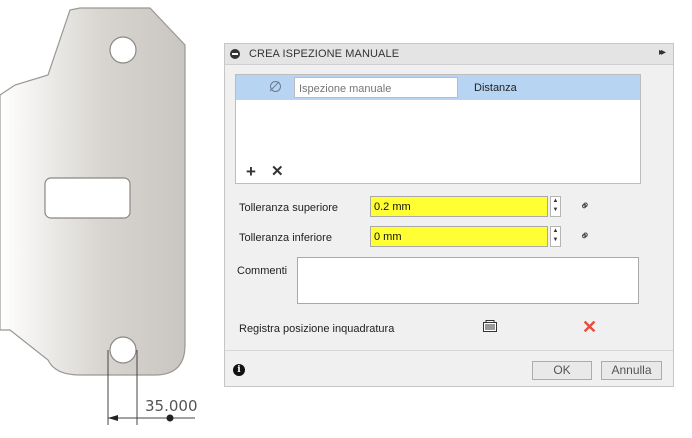 Image resolution: width=692 pixels, height=438 pixels. I want to click on comments-label: Commenti, so click(262, 271).